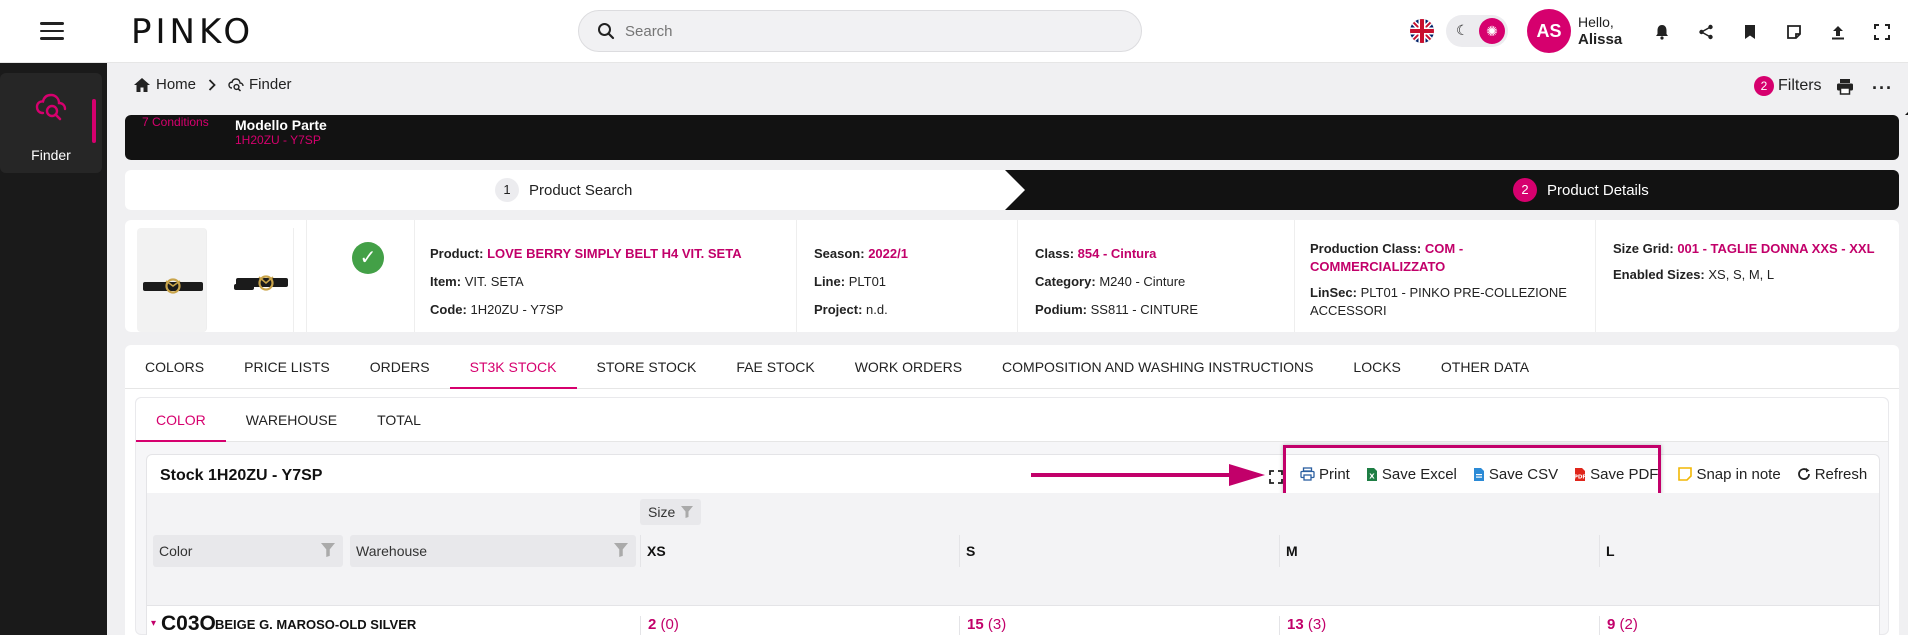  I want to click on conditions-bar: 7 Conditions Modello Parte 1H20ZU - Y7SP, so click(1016, 132).